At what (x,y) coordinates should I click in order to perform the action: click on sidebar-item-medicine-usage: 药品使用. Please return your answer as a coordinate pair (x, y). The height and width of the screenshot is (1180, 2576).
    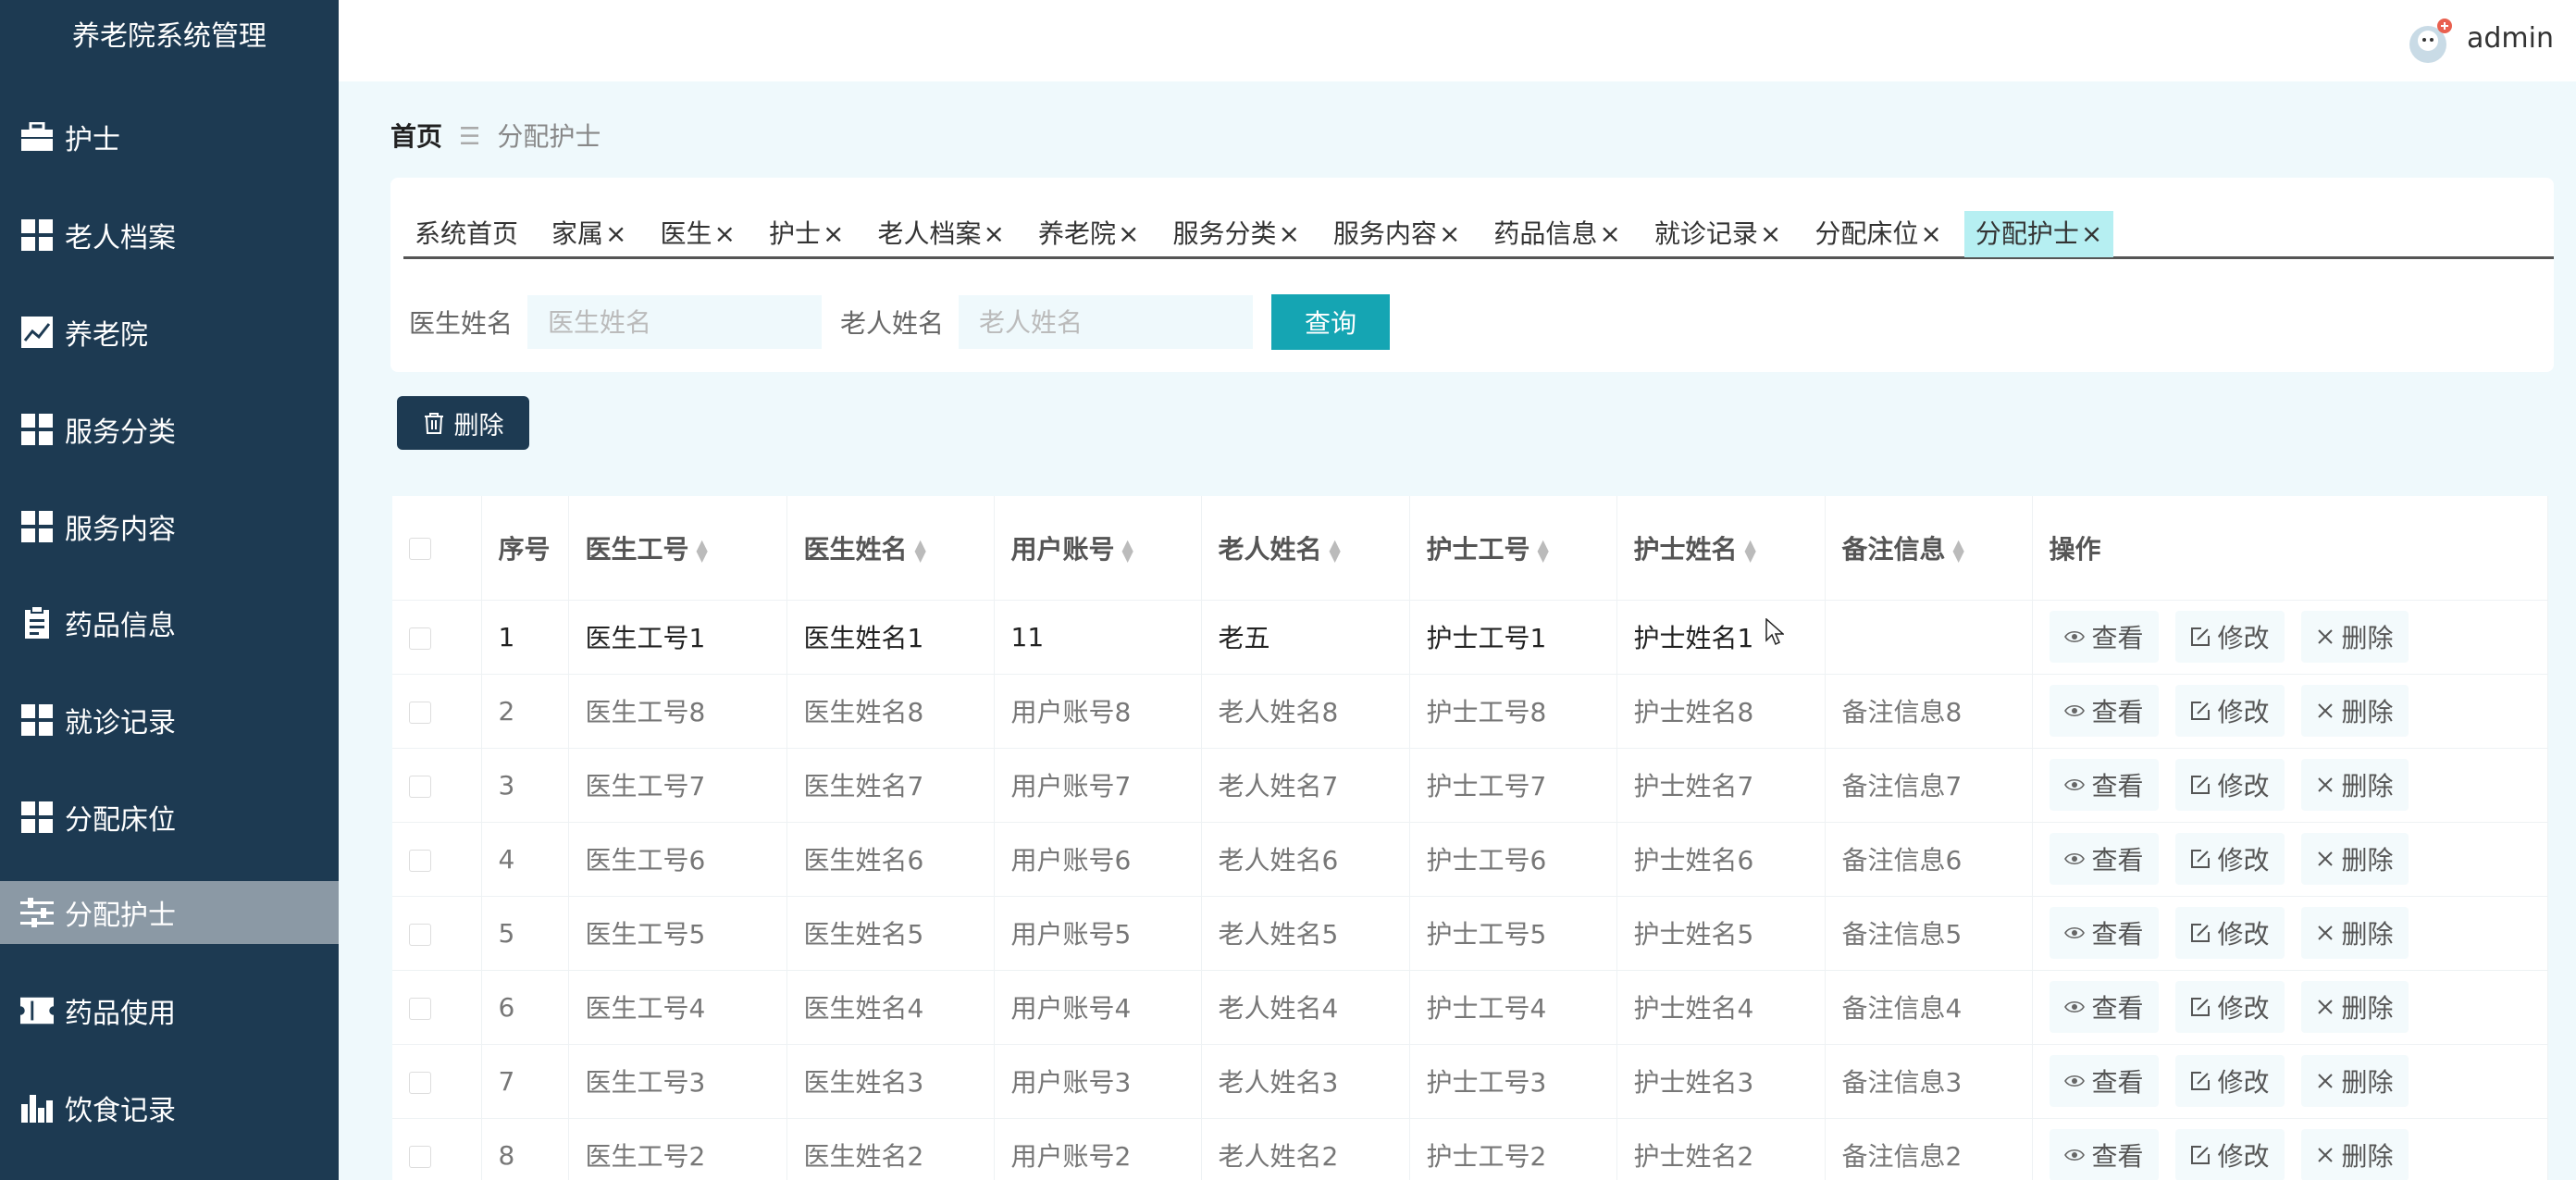
    Looking at the image, I should click on (169, 1011).